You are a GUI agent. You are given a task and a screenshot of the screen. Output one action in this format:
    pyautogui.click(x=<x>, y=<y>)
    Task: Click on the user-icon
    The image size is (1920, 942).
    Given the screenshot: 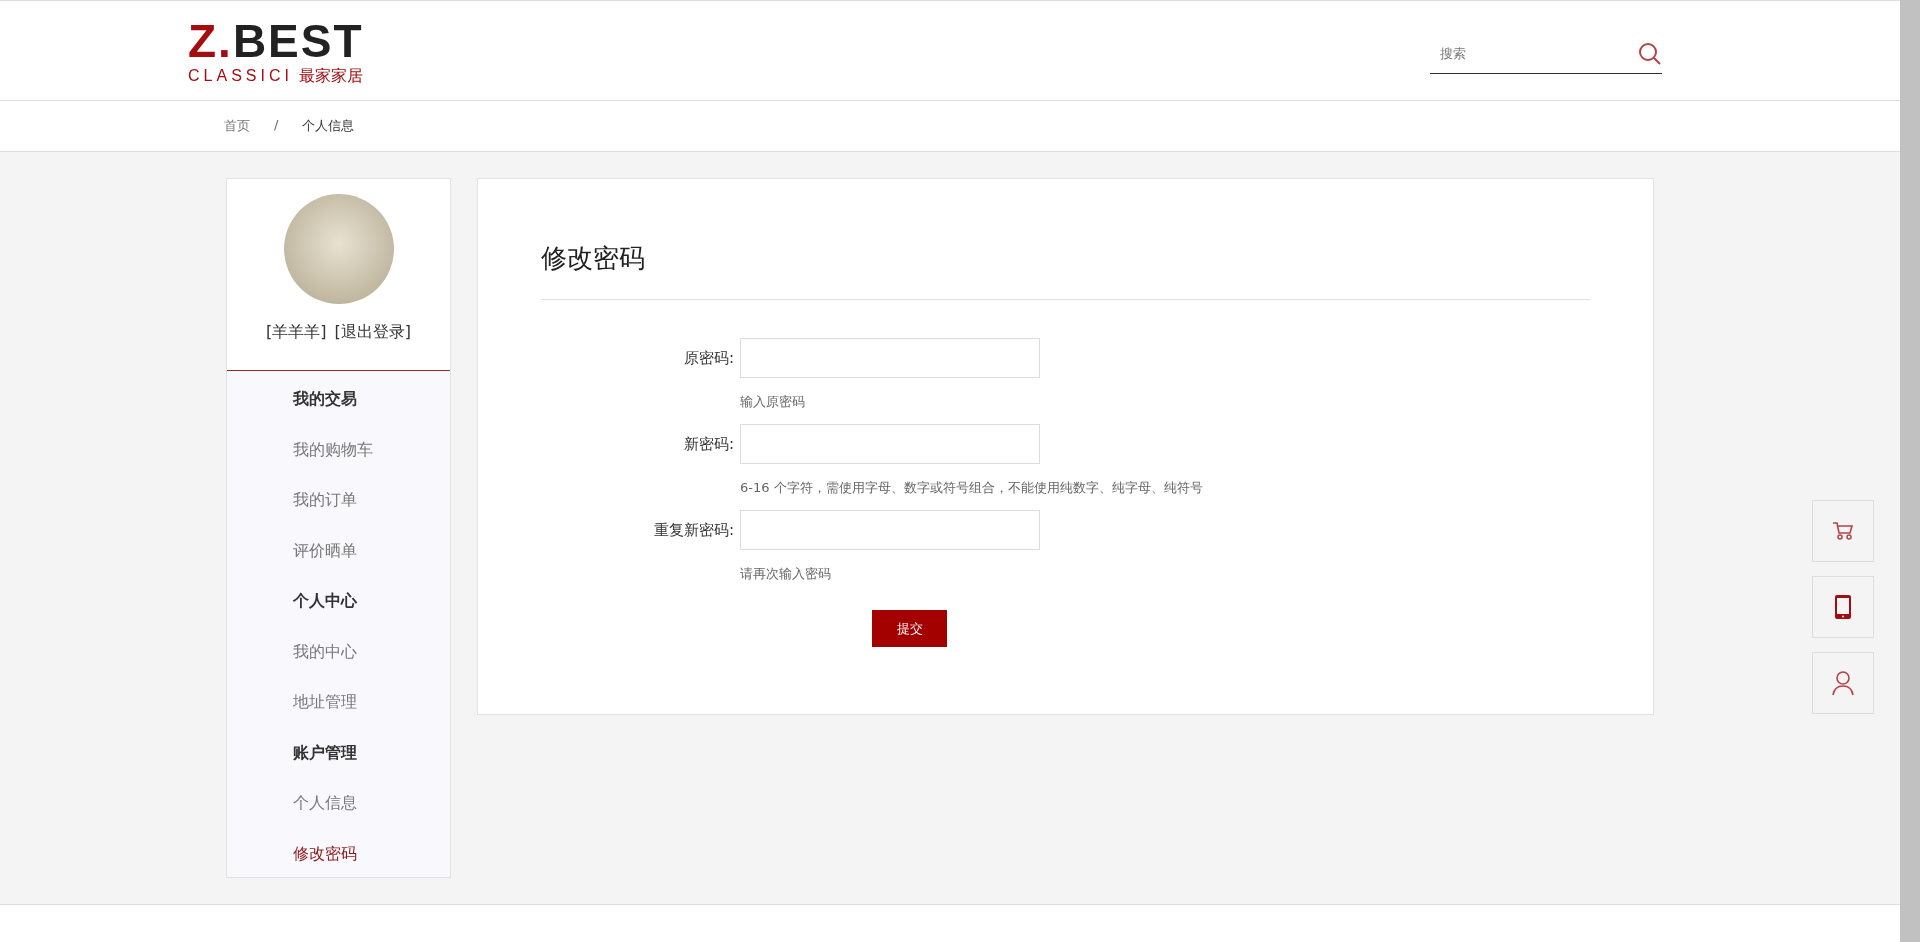 What is the action you would take?
    pyautogui.click(x=1843, y=683)
    